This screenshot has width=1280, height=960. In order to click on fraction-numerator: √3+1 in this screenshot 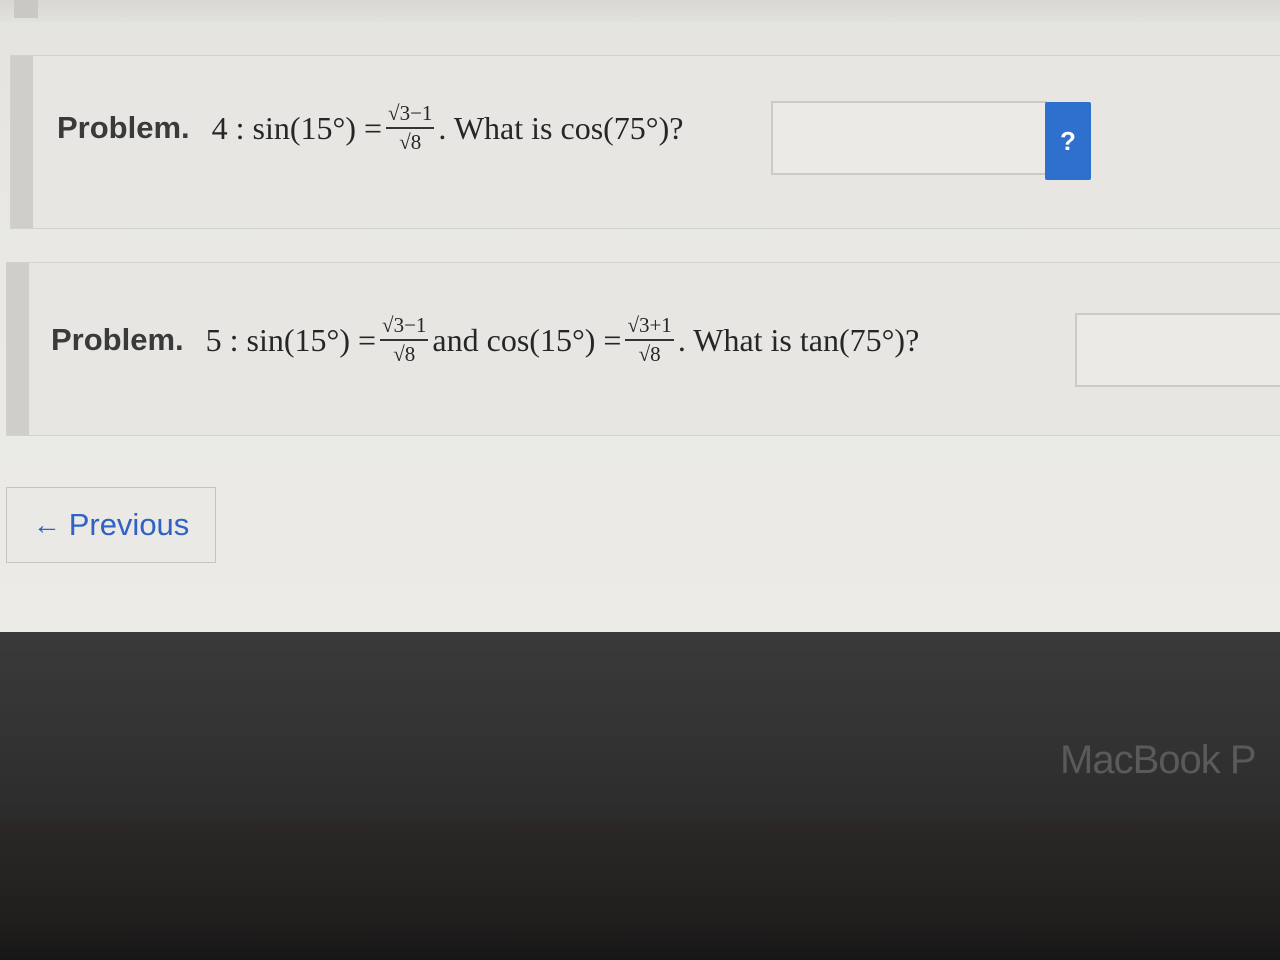, I will do `click(649, 328)`.